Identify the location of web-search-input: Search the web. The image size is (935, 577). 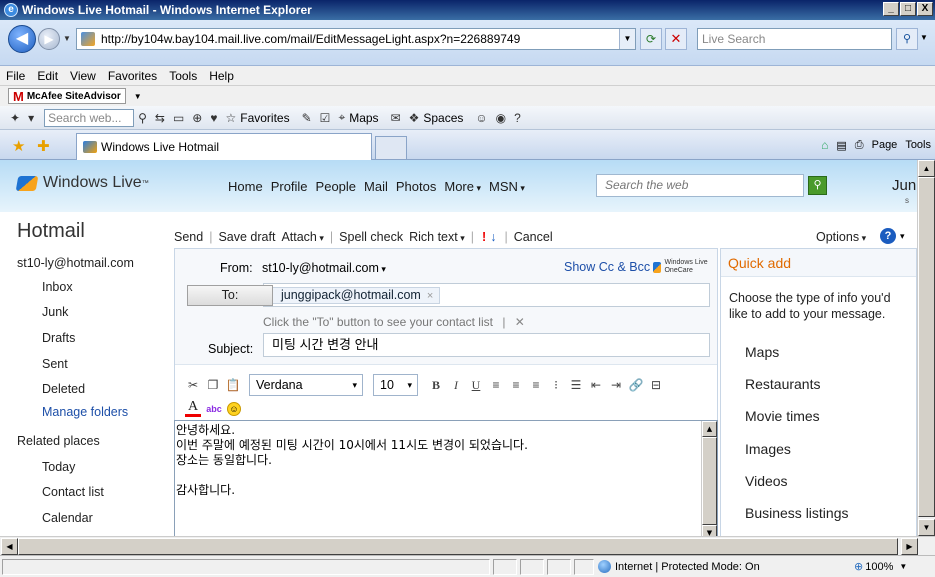
(700, 185).